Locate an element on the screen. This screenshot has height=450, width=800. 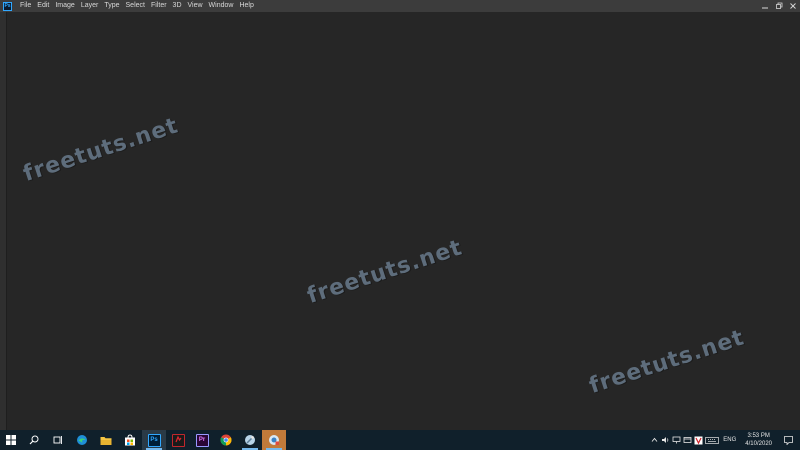
menu-help: Help is located at coordinates (246, 6).